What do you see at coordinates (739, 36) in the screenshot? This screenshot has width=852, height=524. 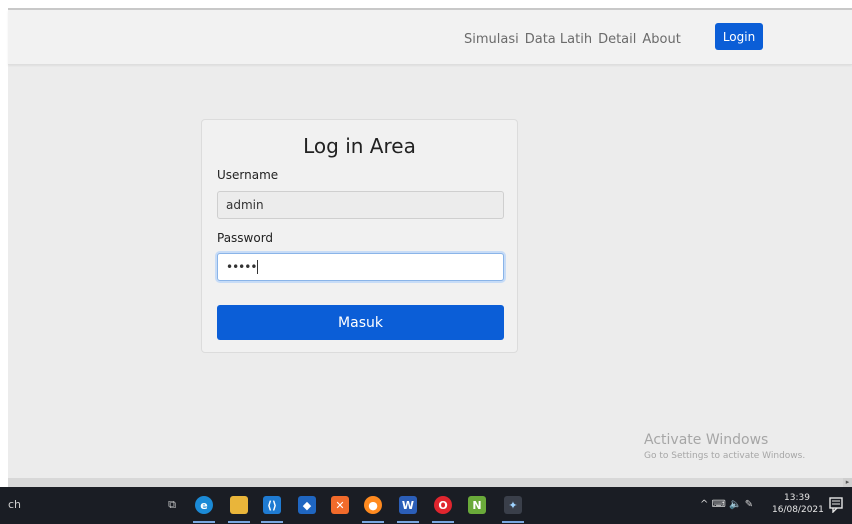 I see `login-button: Login` at bounding box center [739, 36].